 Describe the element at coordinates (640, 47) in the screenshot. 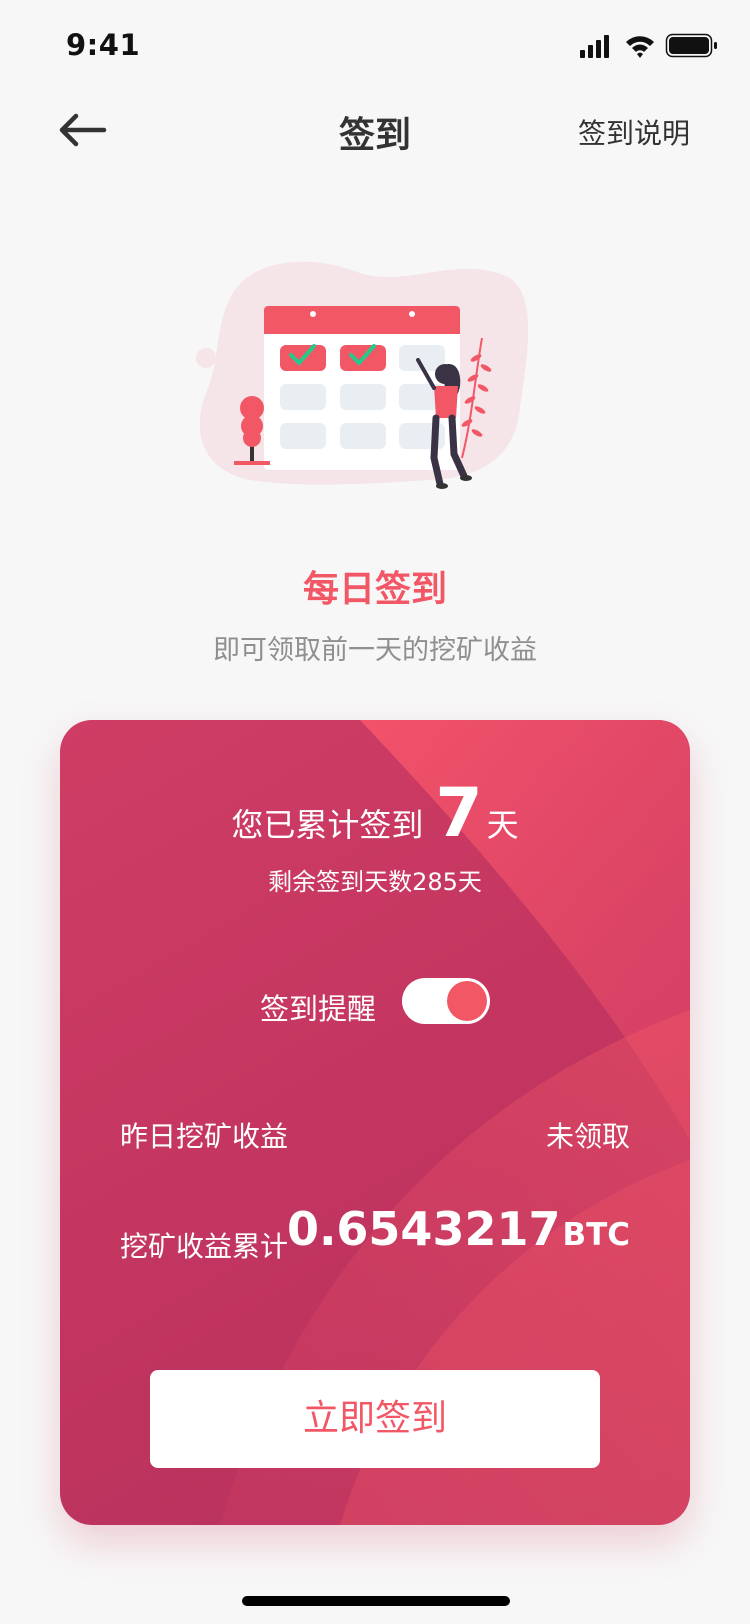

I see `wifi-icon` at that location.